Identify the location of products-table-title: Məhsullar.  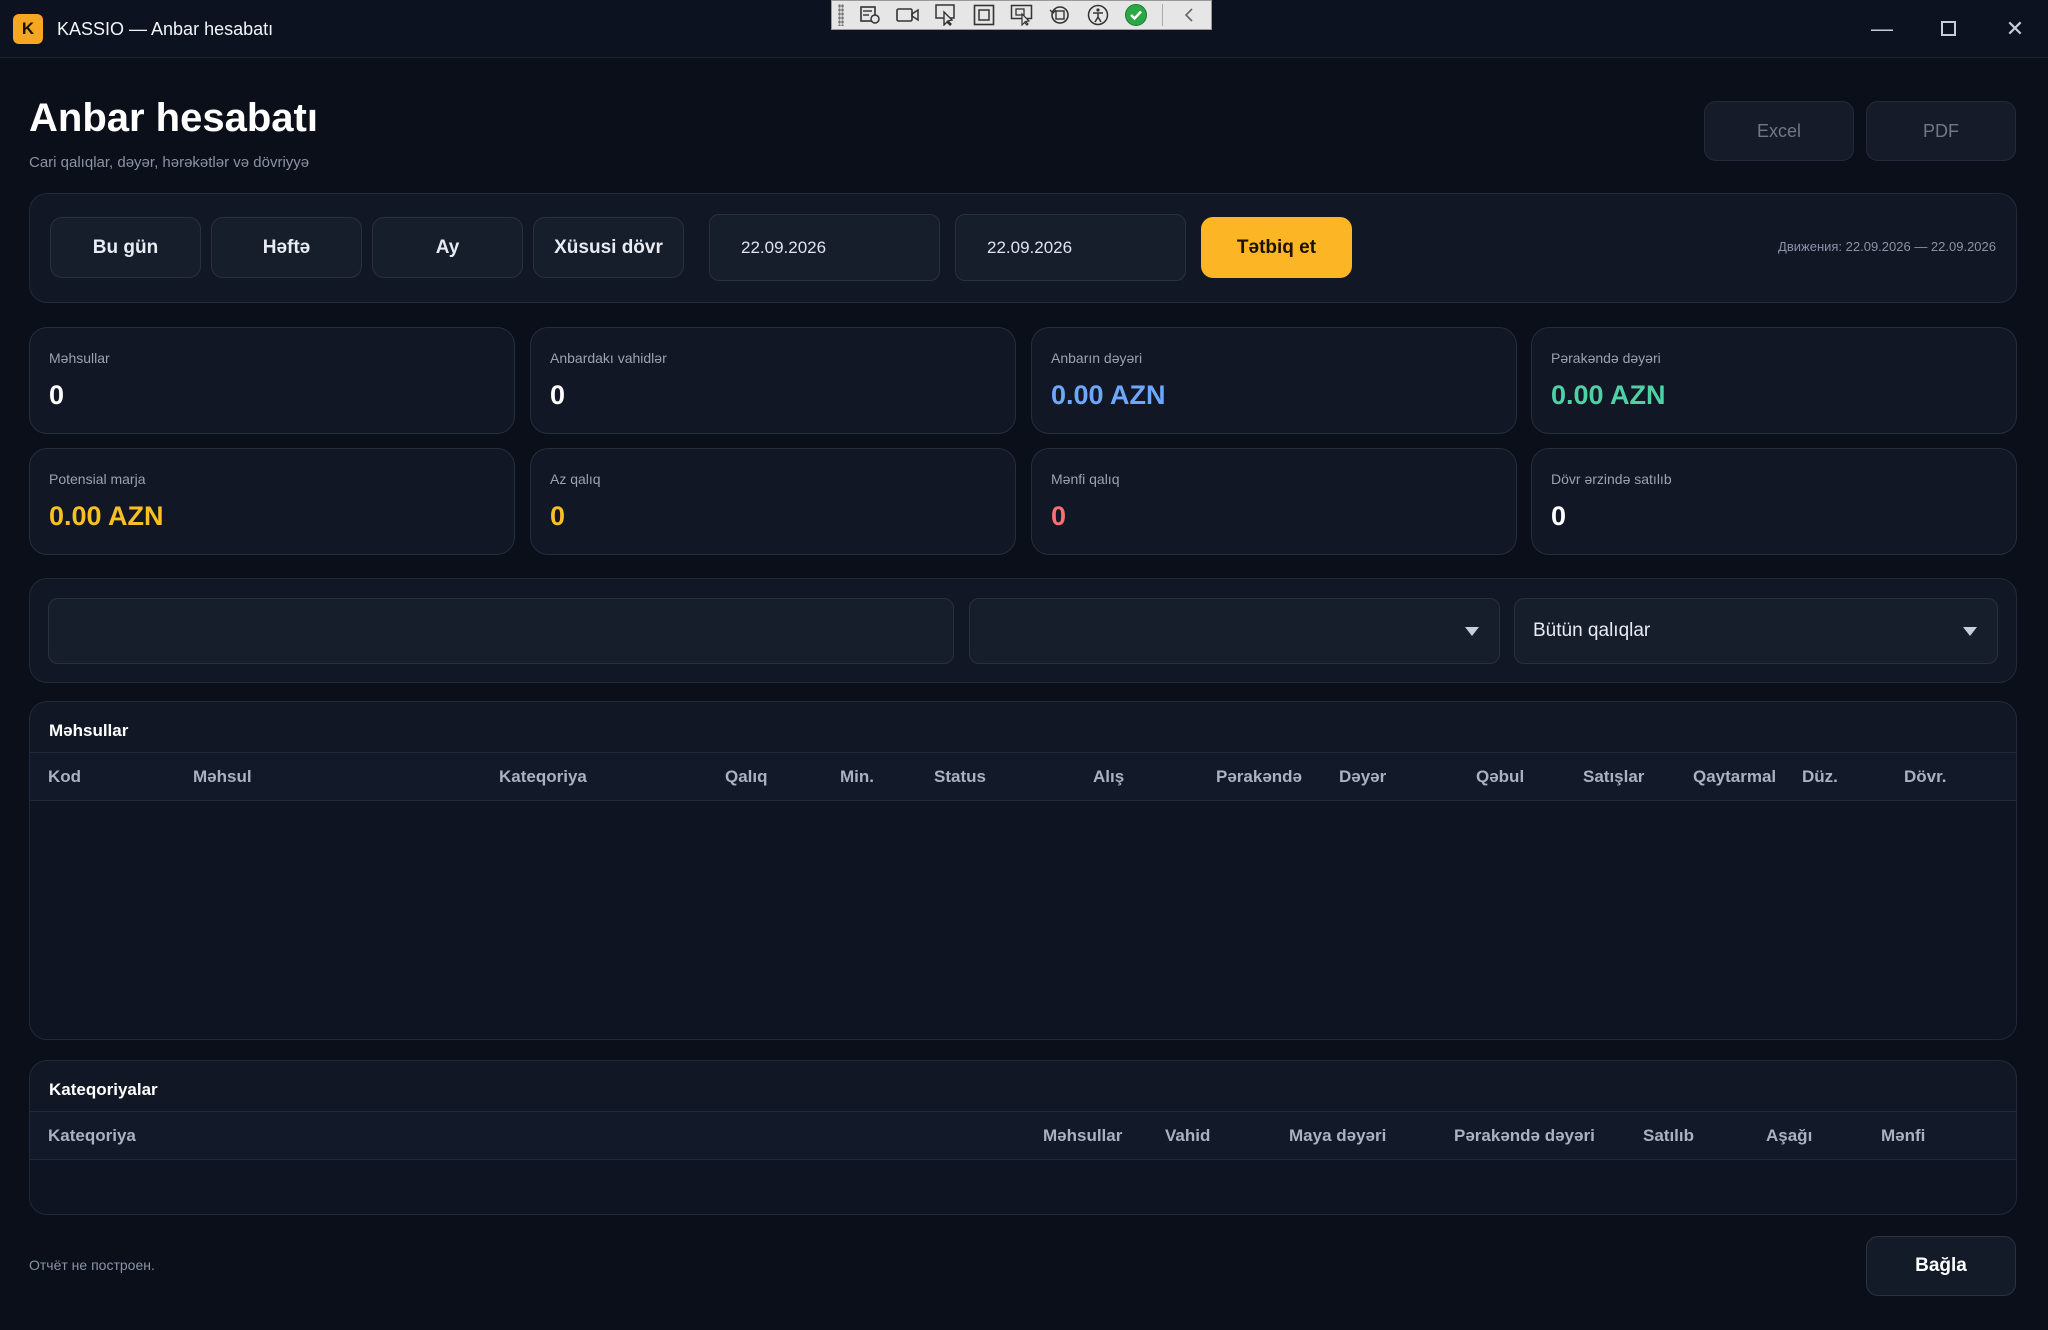
(89, 730).